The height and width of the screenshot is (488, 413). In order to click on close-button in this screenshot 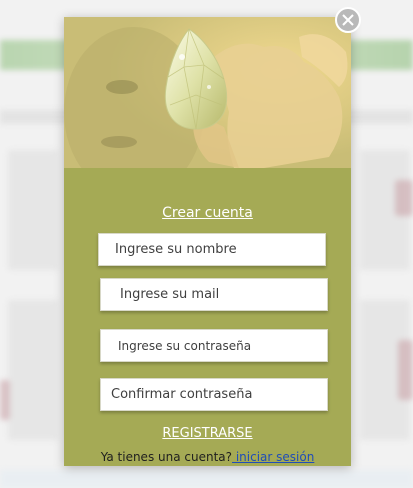, I will do `click(348, 20)`.